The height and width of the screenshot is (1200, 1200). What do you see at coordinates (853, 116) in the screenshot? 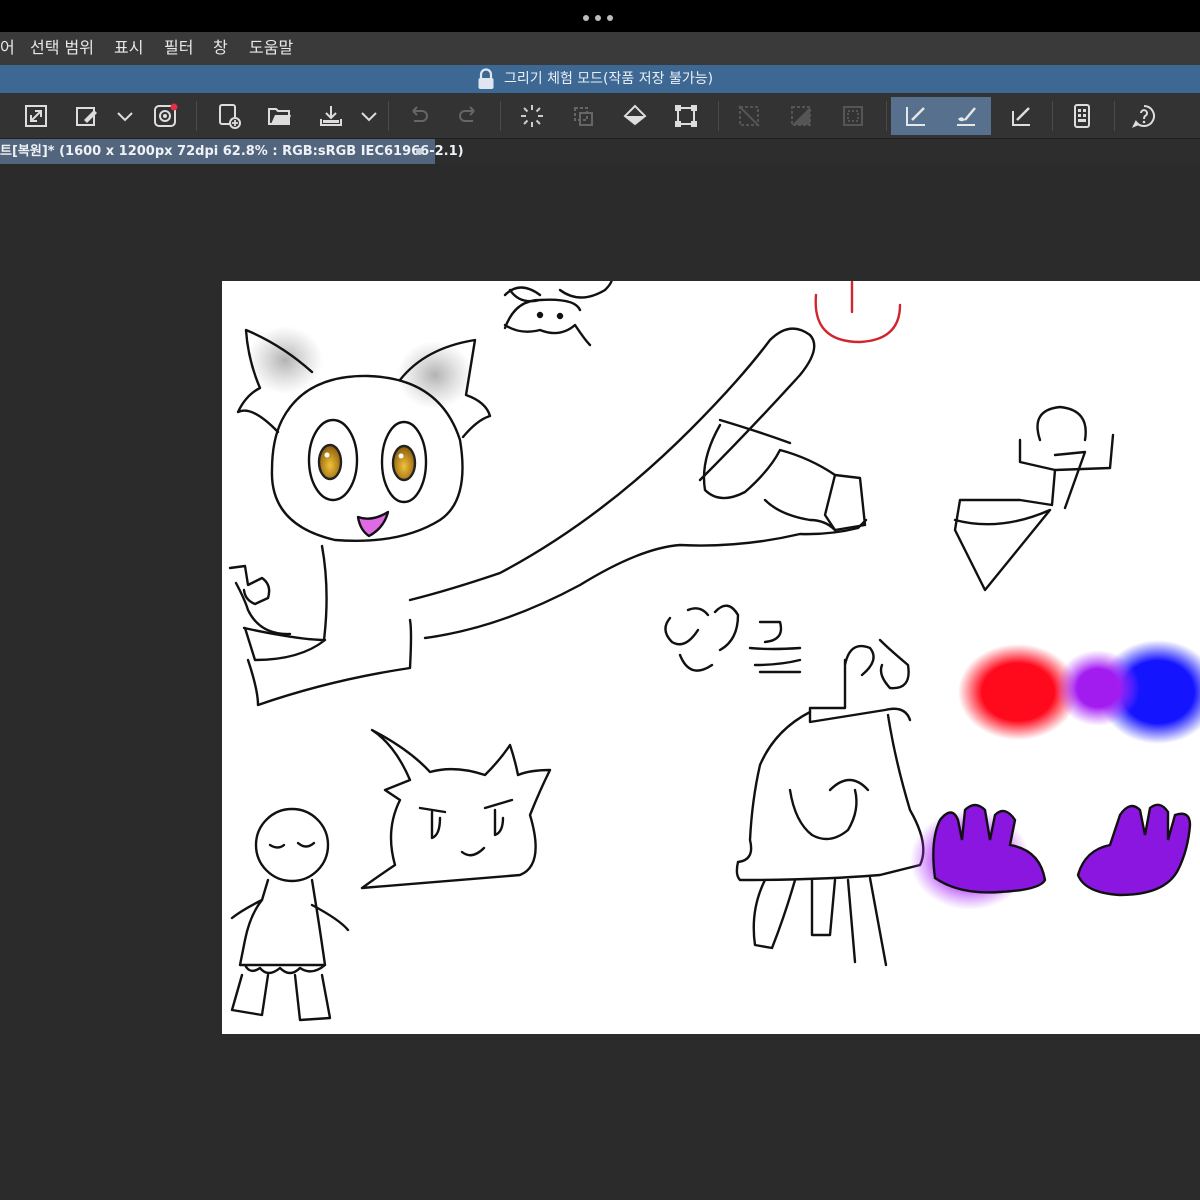
I see `show-selection-icon` at bounding box center [853, 116].